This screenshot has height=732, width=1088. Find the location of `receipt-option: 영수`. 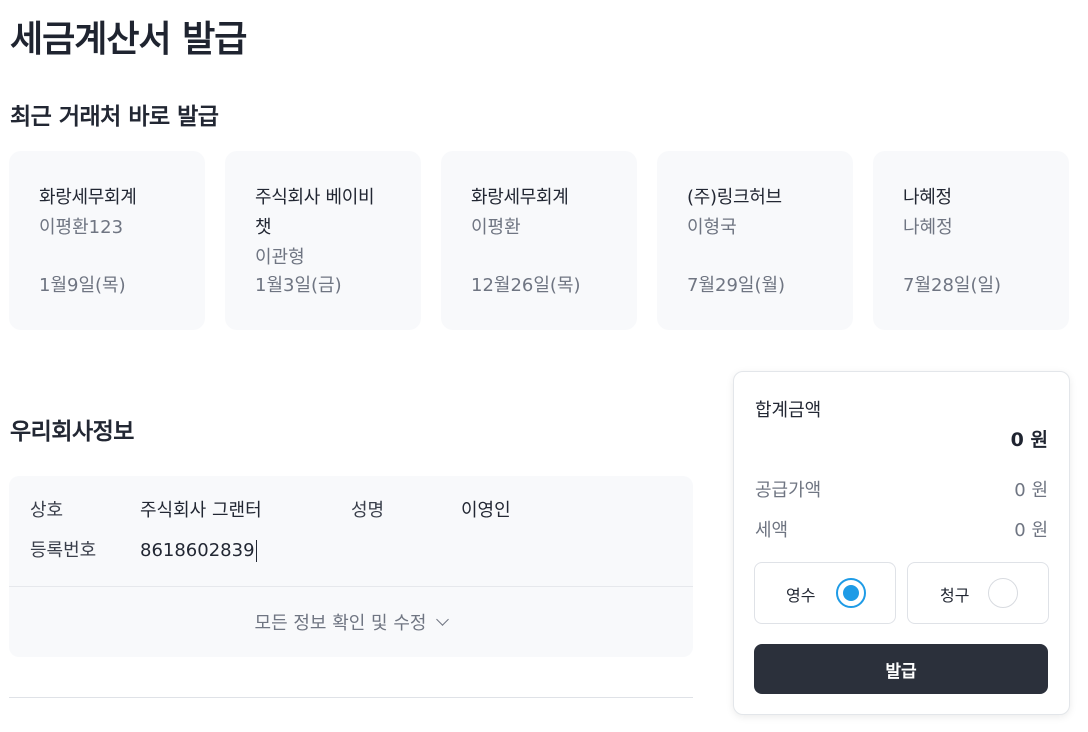

receipt-option: 영수 is located at coordinates (825, 593).